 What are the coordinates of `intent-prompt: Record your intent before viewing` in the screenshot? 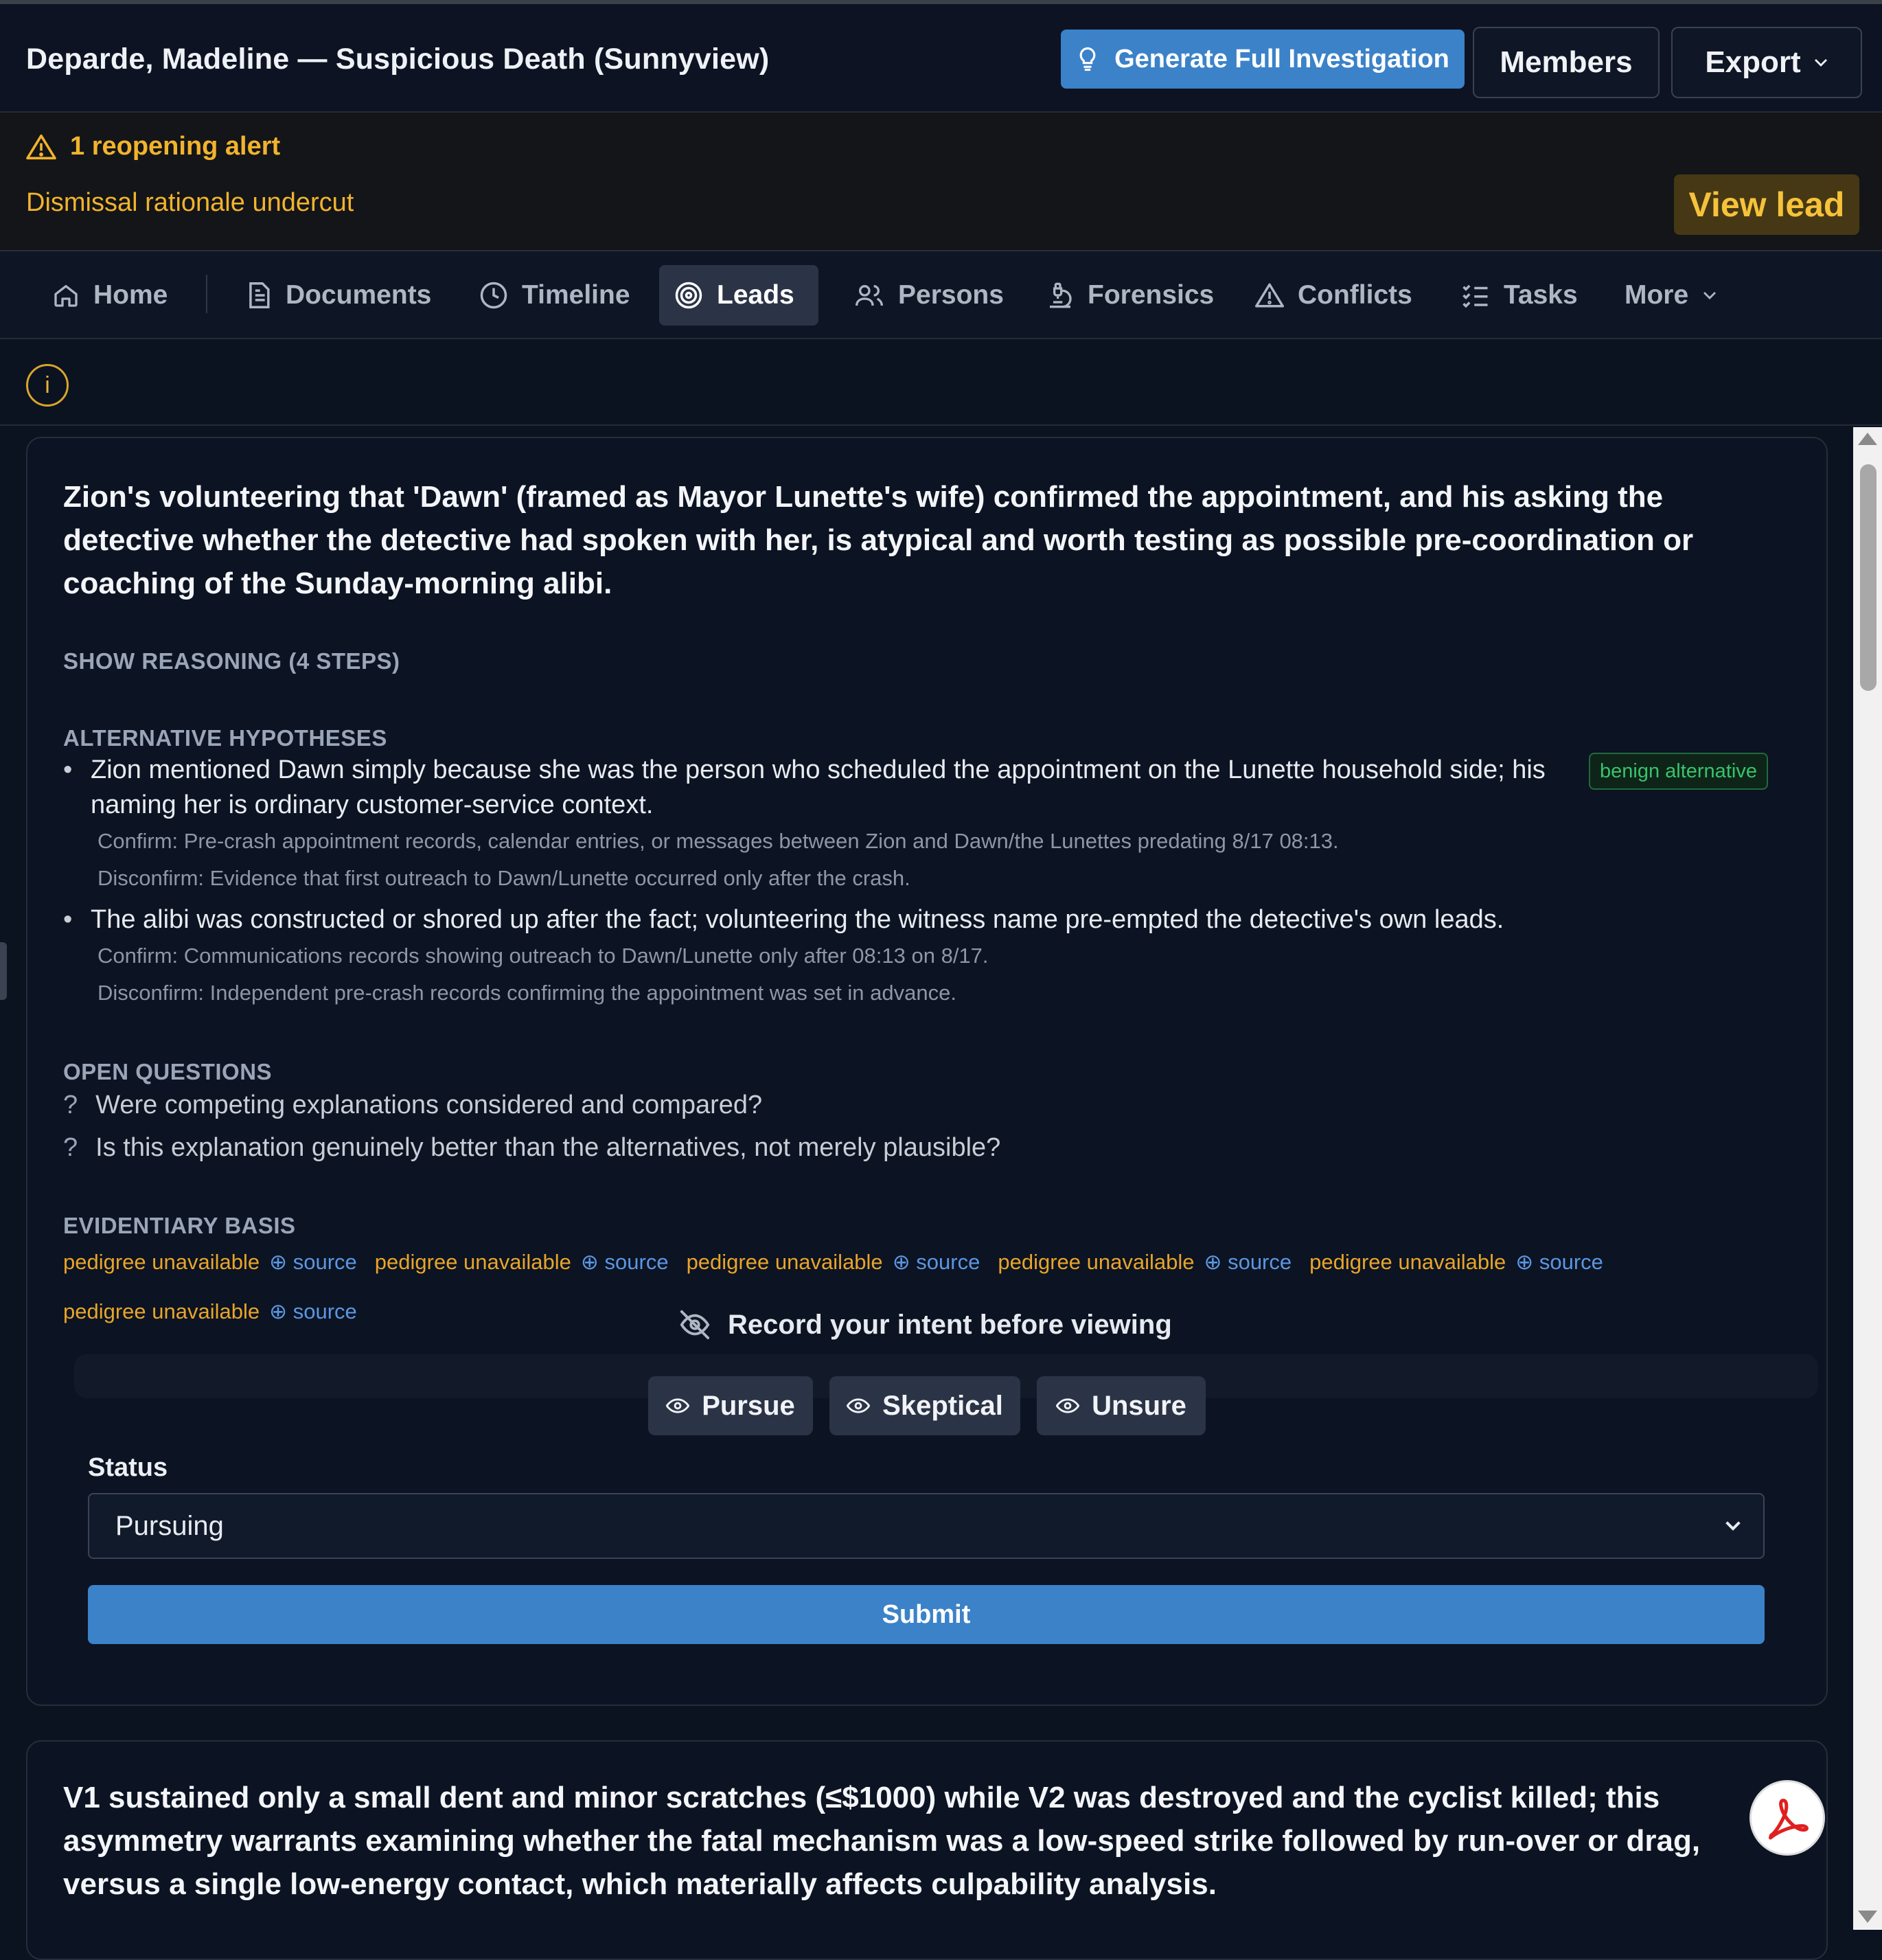 It's located at (924, 1325).